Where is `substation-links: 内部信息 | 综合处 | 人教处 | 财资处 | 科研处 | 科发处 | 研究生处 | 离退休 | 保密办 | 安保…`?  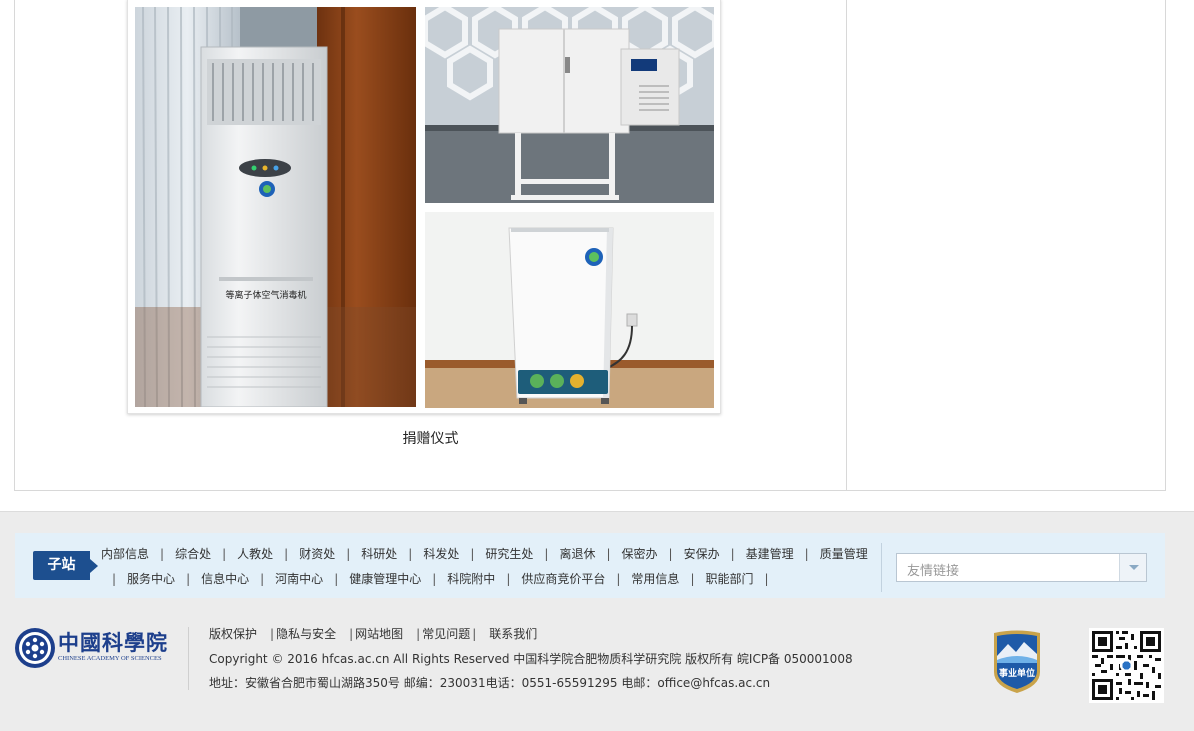
substation-links: 内部信息 | 综合处 | 人教处 | 财资处 | 科研处 | 科发处 | 研究生处 | 离退休 | 保密办 | 安保… is located at coordinates (493, 567).